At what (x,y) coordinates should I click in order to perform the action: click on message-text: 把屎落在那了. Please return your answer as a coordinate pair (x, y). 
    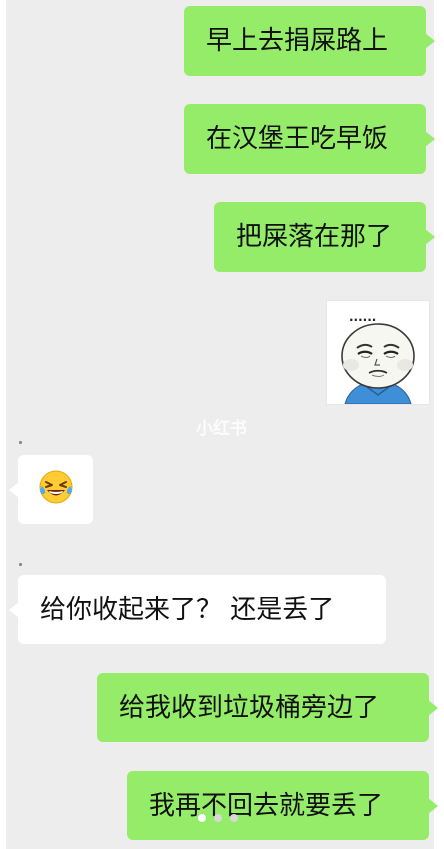
    Looking at the image, I should click on (314, 237).